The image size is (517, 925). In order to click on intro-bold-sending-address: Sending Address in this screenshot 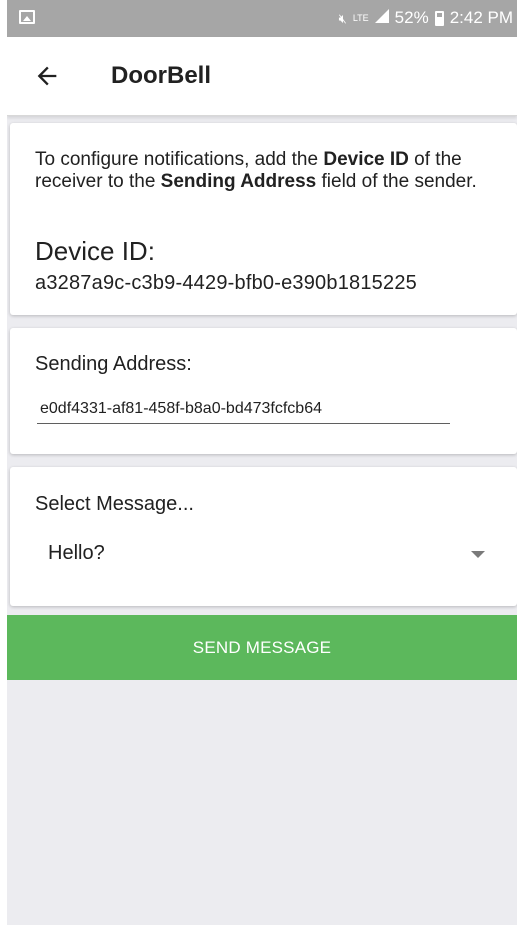, I will do `click(238, 181)`.